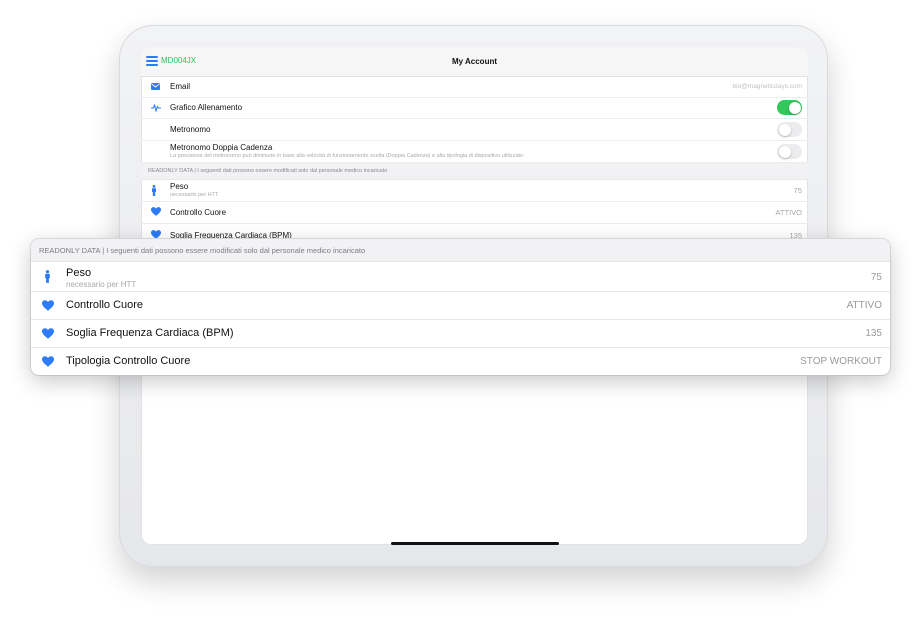  What do you see at coordinates (460, 277) in the screenshot?
I see `zoomed-row-peso: Peso necessario per HTT 75` at bounding box center [460, 277].